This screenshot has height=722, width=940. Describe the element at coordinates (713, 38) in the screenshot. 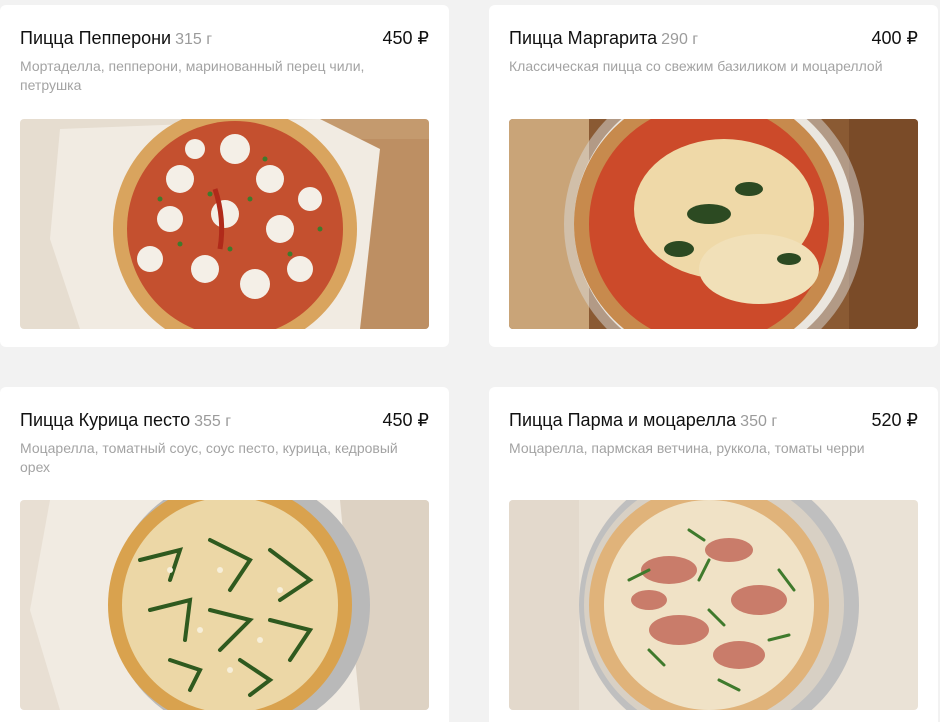

I see `product-header: Пицца Маргарита 290 г 400 ₽` at that location.